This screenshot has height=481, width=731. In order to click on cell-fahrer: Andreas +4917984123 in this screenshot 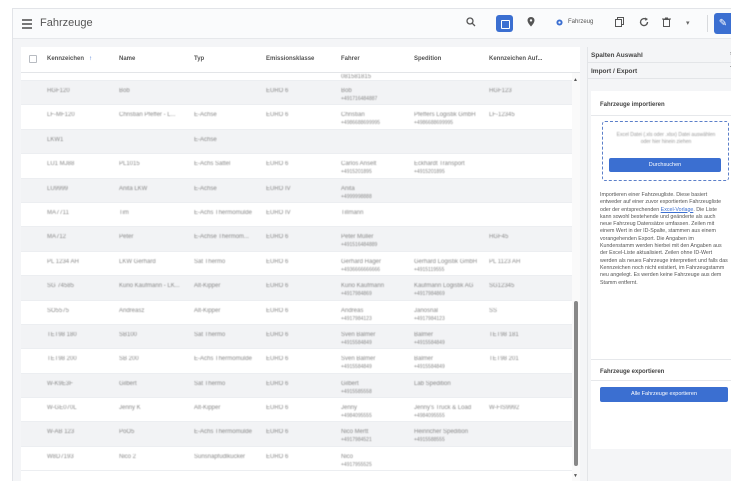, I will do `click(356, 314)`.